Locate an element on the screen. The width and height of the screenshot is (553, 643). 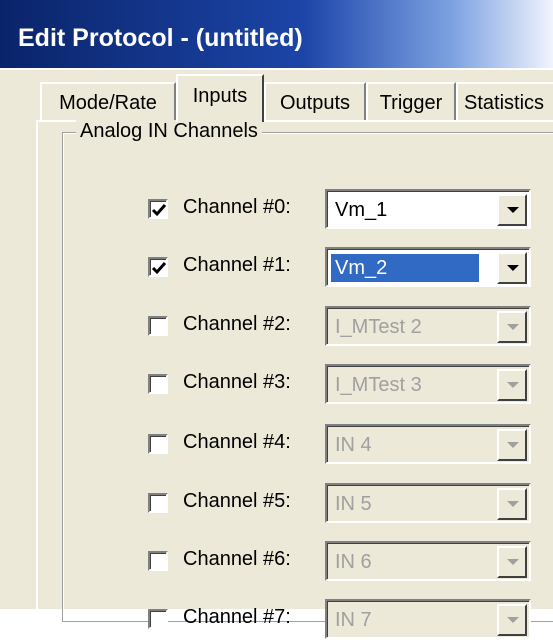
channel-row: Channel #2: I_MTest 2 is located at coordinates (276, 328).